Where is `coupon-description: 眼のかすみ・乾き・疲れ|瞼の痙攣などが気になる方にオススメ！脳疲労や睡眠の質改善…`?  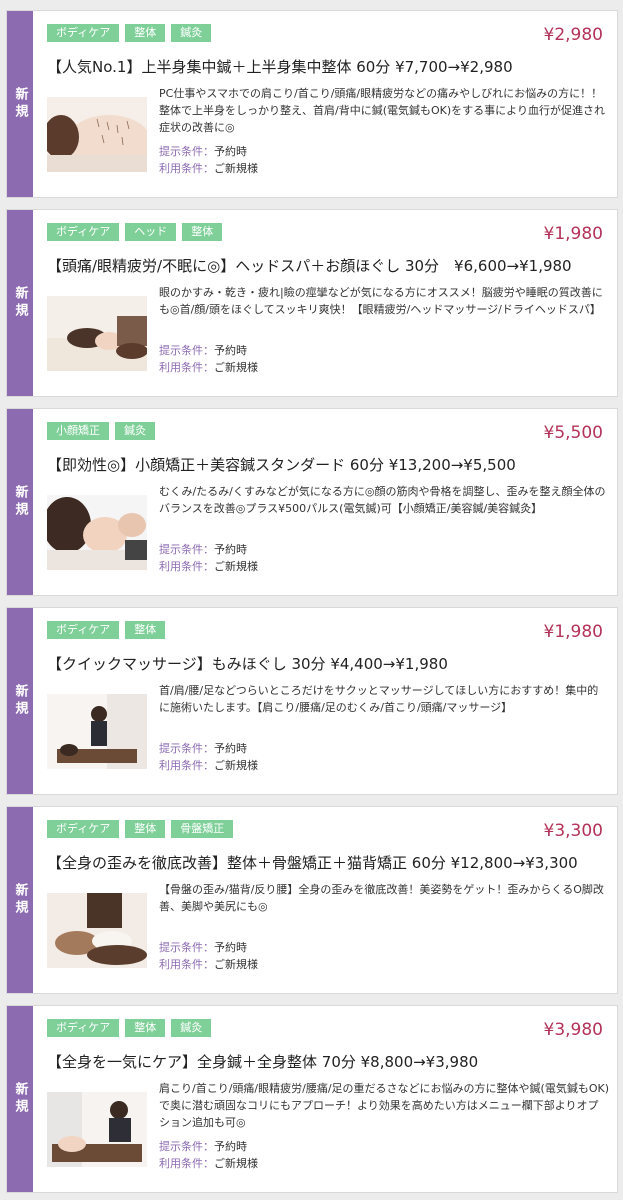
coupon-description: 眼のかすみ・乾き・疲れ|瞼の痙攣などが気になる方にオススメ！脳疲労や睡眠の質改善… is located at coordinates (381, 301).